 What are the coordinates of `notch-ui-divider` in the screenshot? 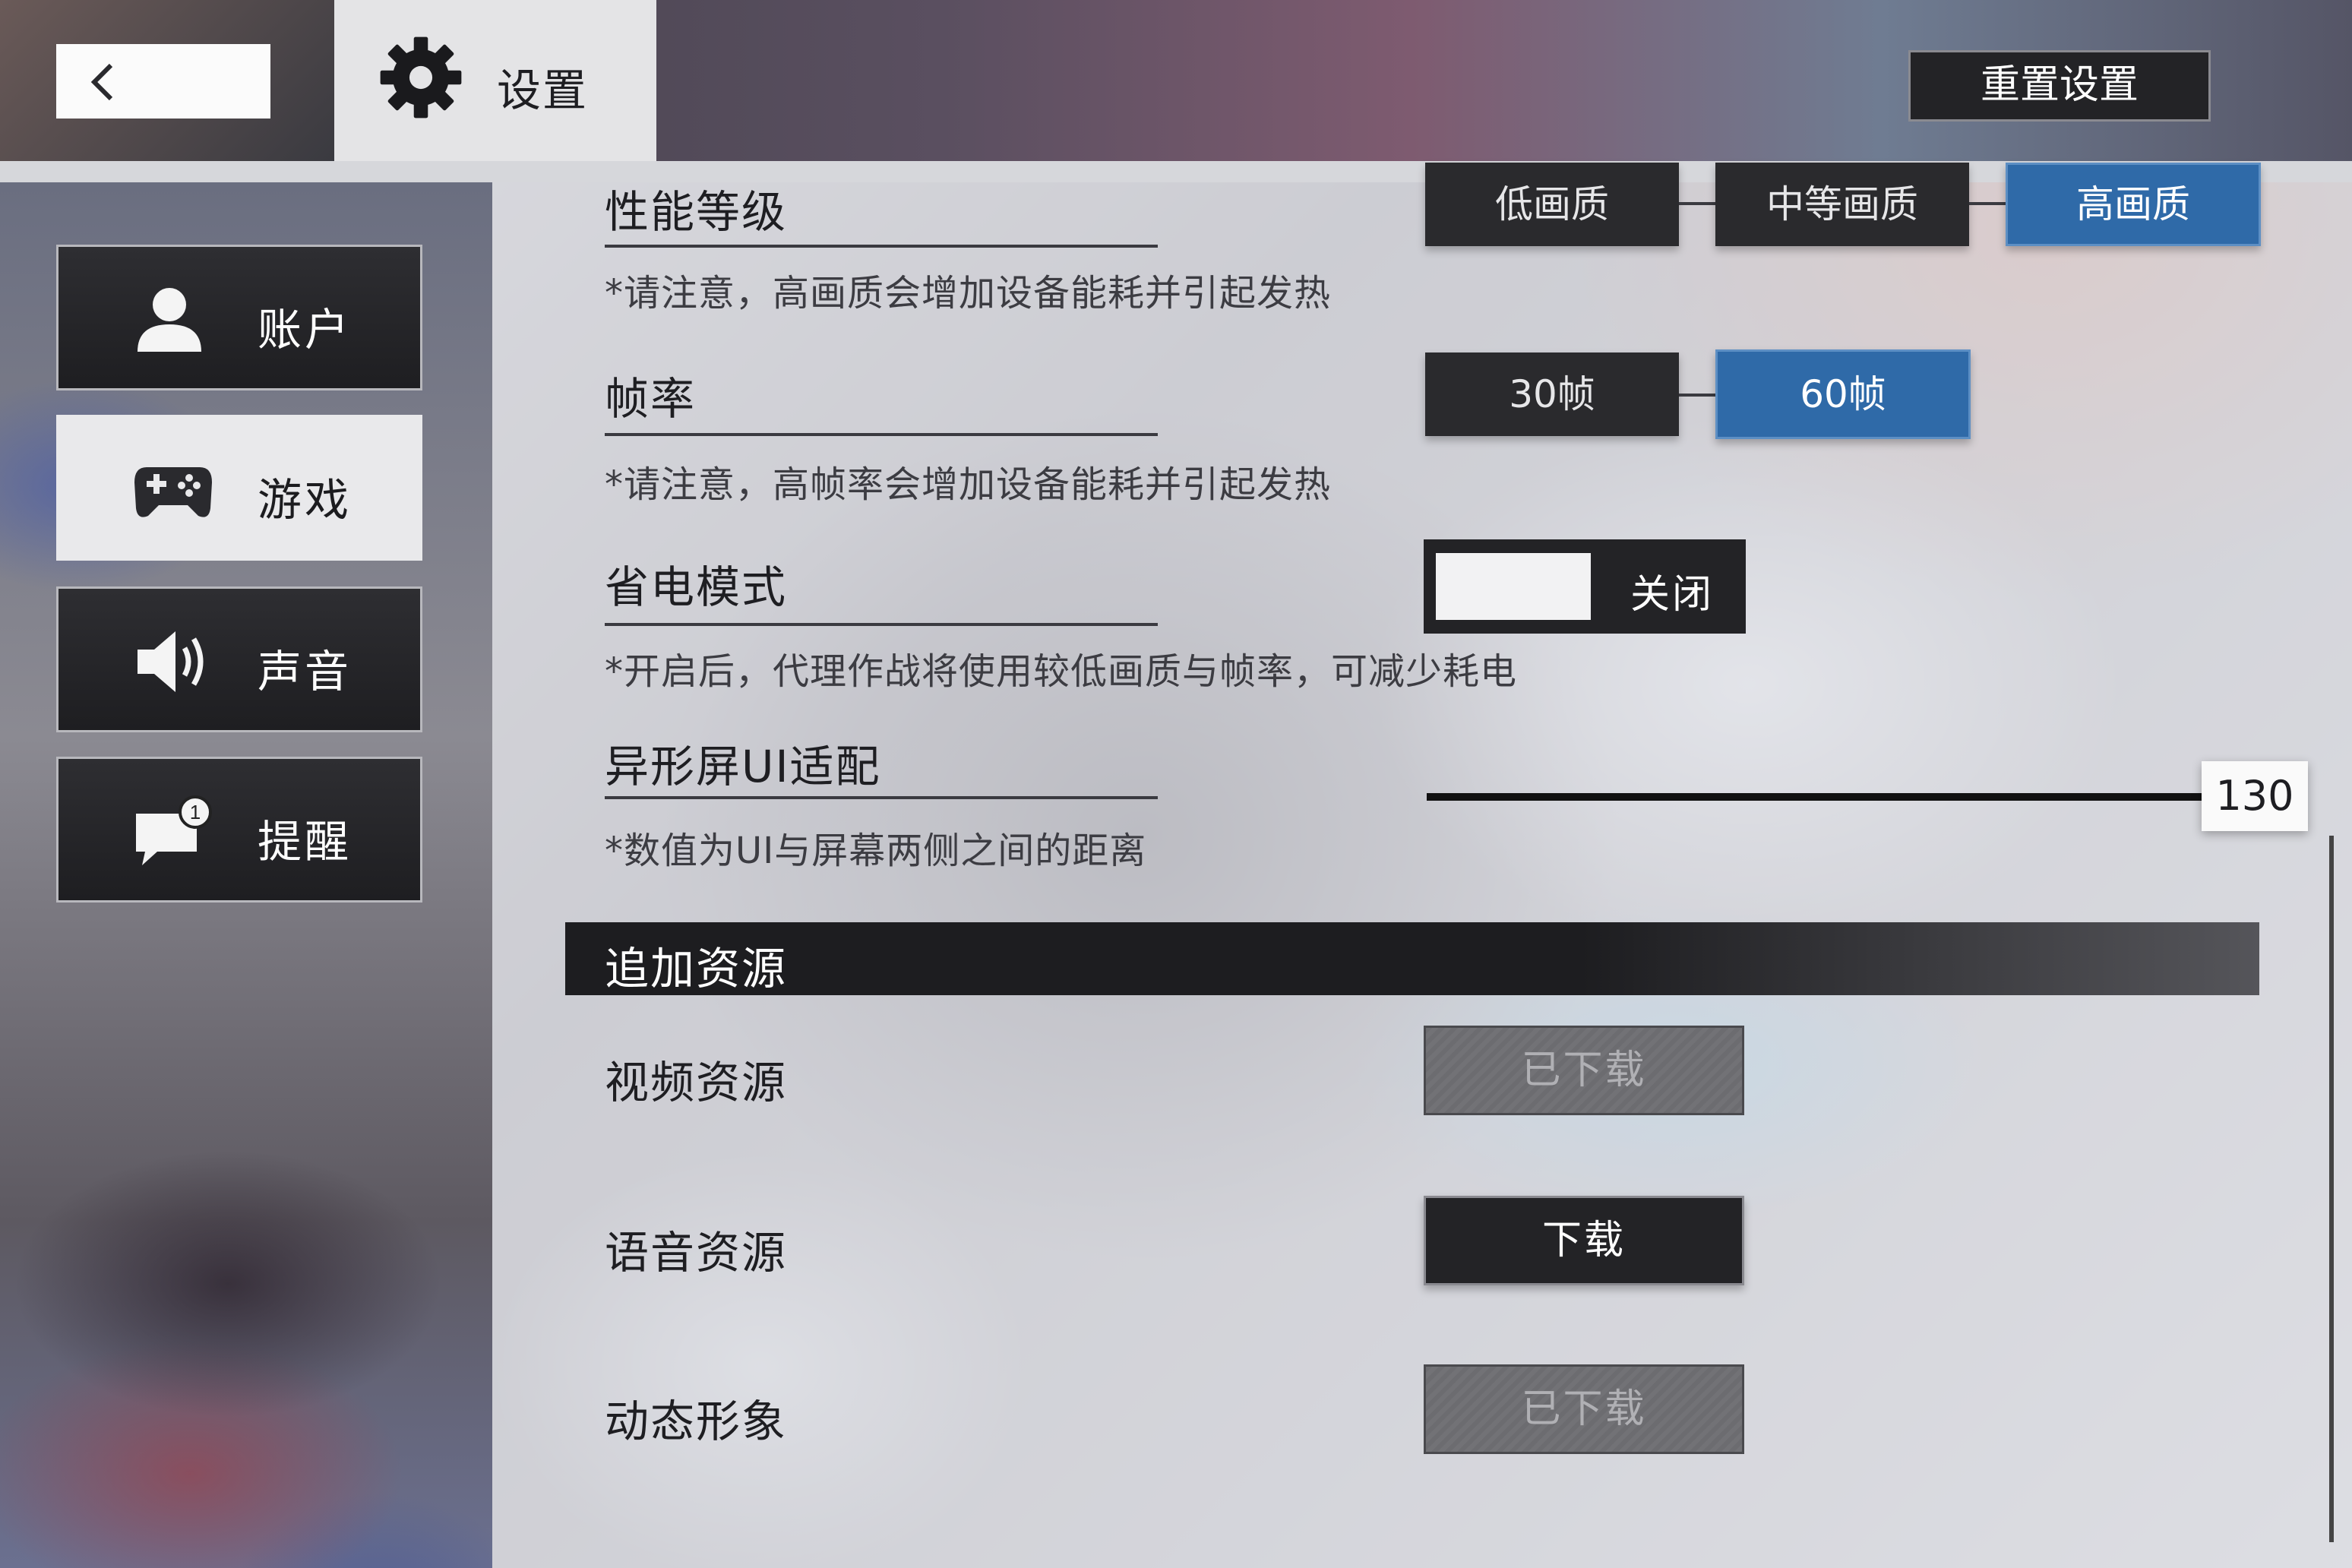 It's located at (882, 797).